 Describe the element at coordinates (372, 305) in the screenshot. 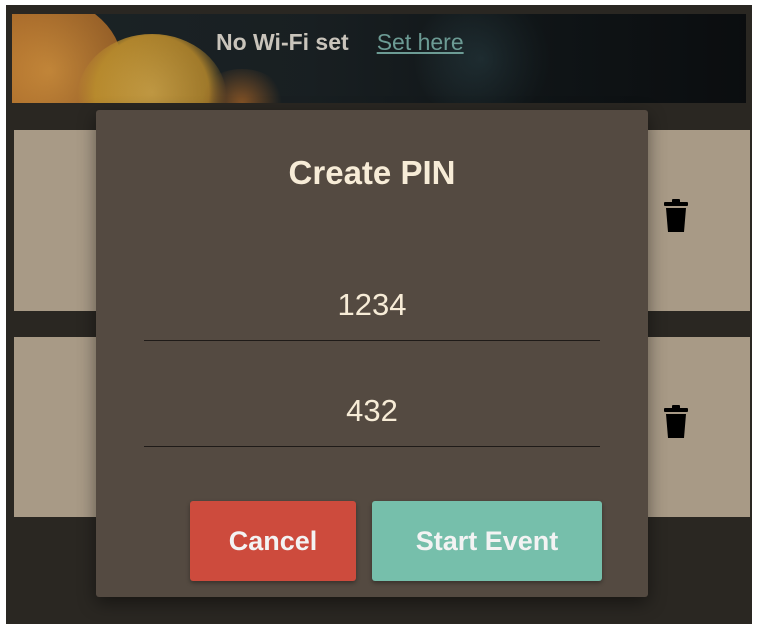

I see `pin-input` at that location.